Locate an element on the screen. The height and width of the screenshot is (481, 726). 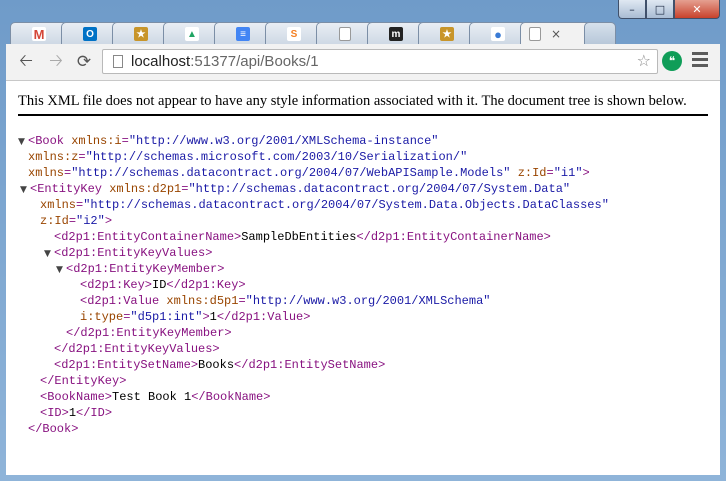
tab-document is located at coordinates (345, 33).